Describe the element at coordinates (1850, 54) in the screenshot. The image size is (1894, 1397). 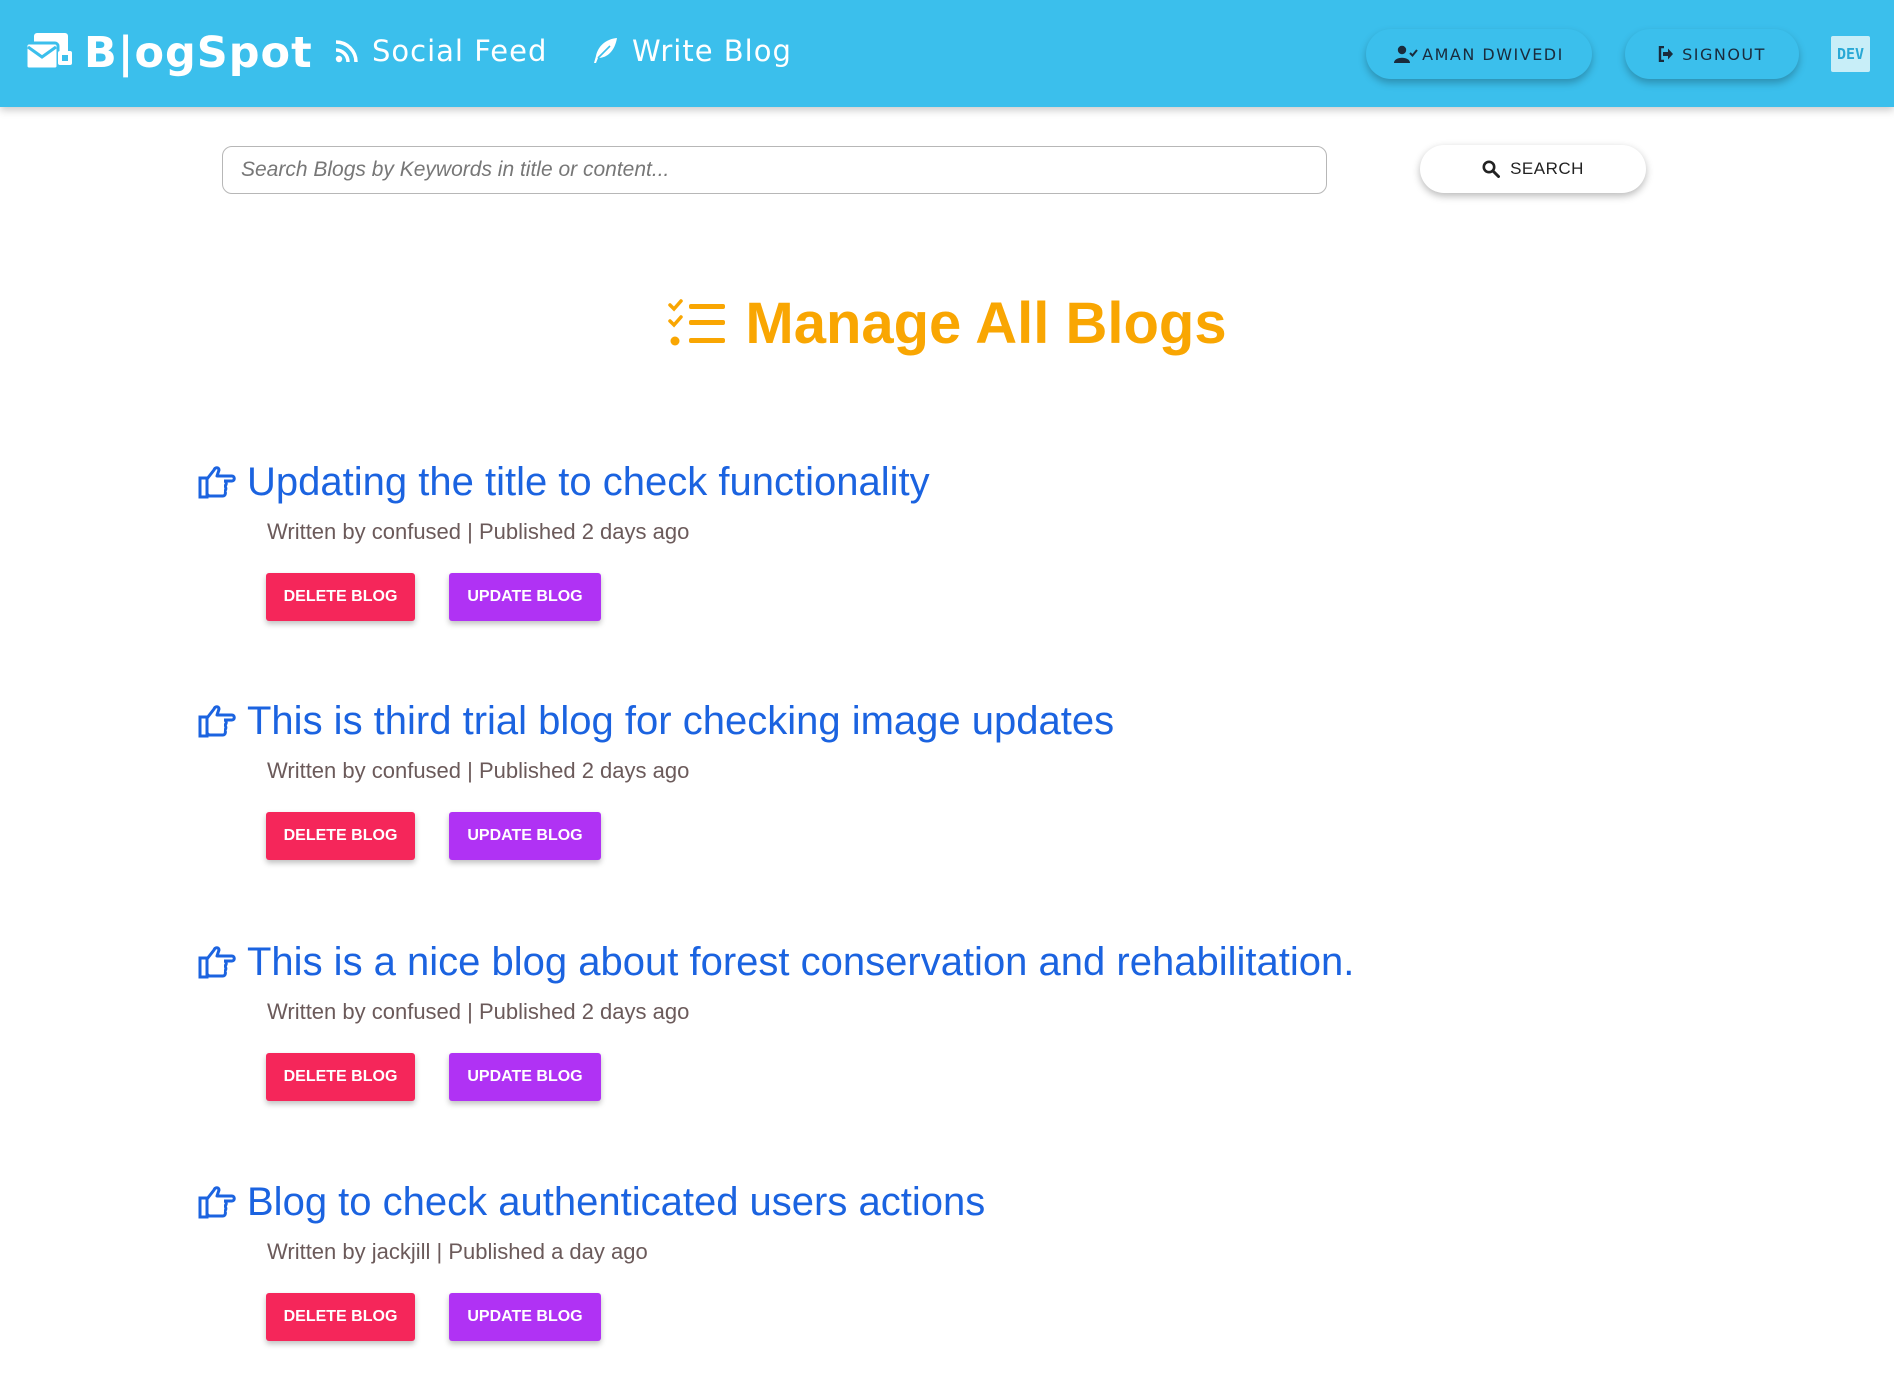
I see `dev-badge: DEV` at that location.